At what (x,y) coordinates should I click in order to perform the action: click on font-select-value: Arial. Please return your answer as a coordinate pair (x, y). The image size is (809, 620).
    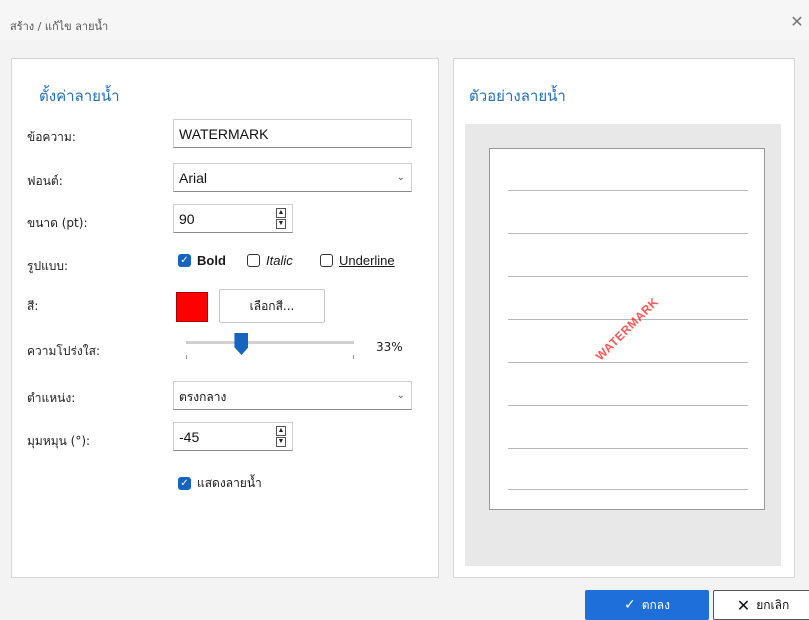
    Looking at the image, I should click on (193, 178).